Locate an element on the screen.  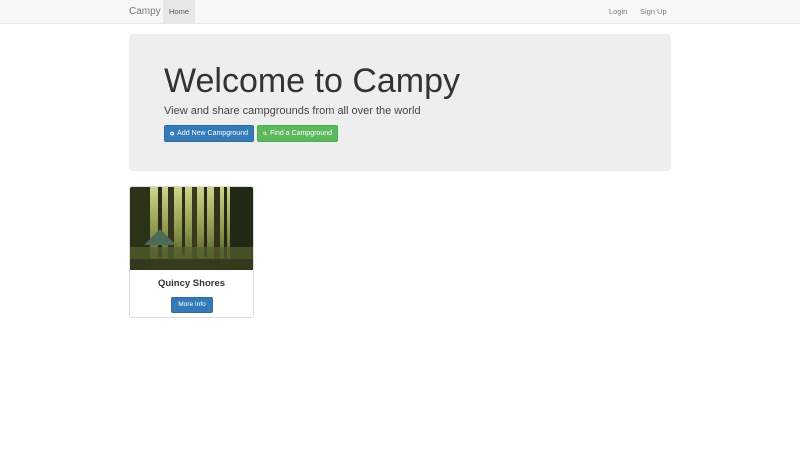
add-campground-button: Add New Campground is located at coordinates (209, 133).